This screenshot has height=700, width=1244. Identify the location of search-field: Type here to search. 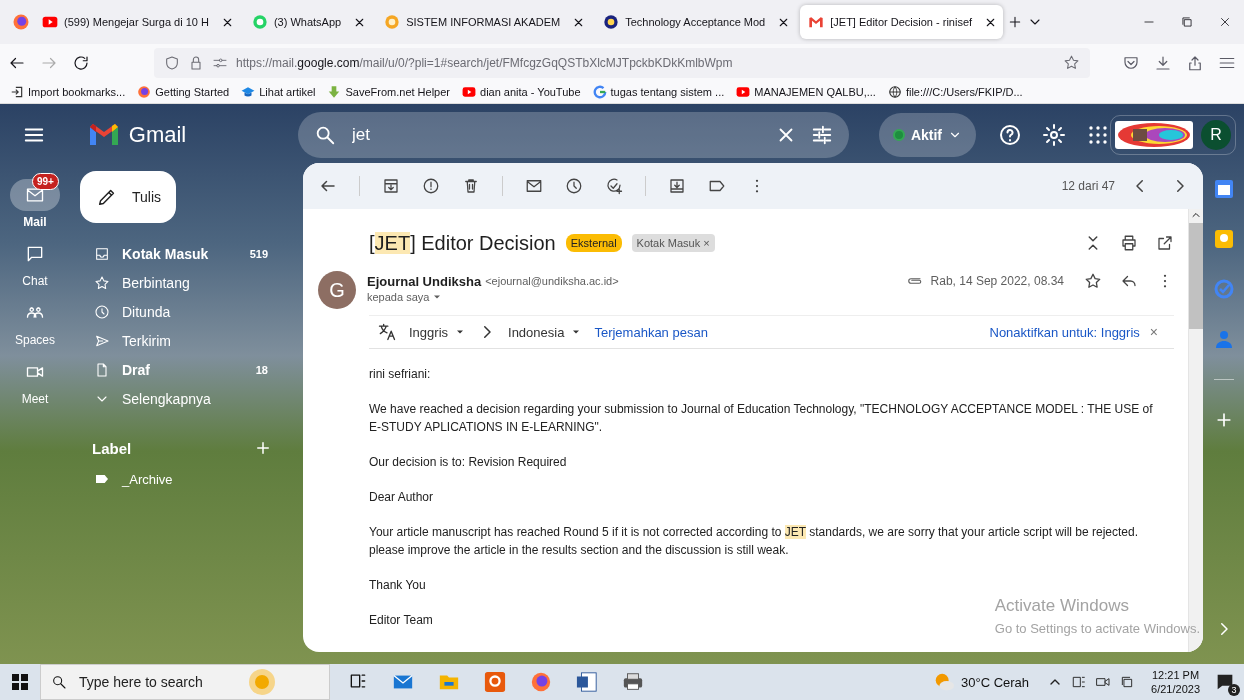
(157, 682).